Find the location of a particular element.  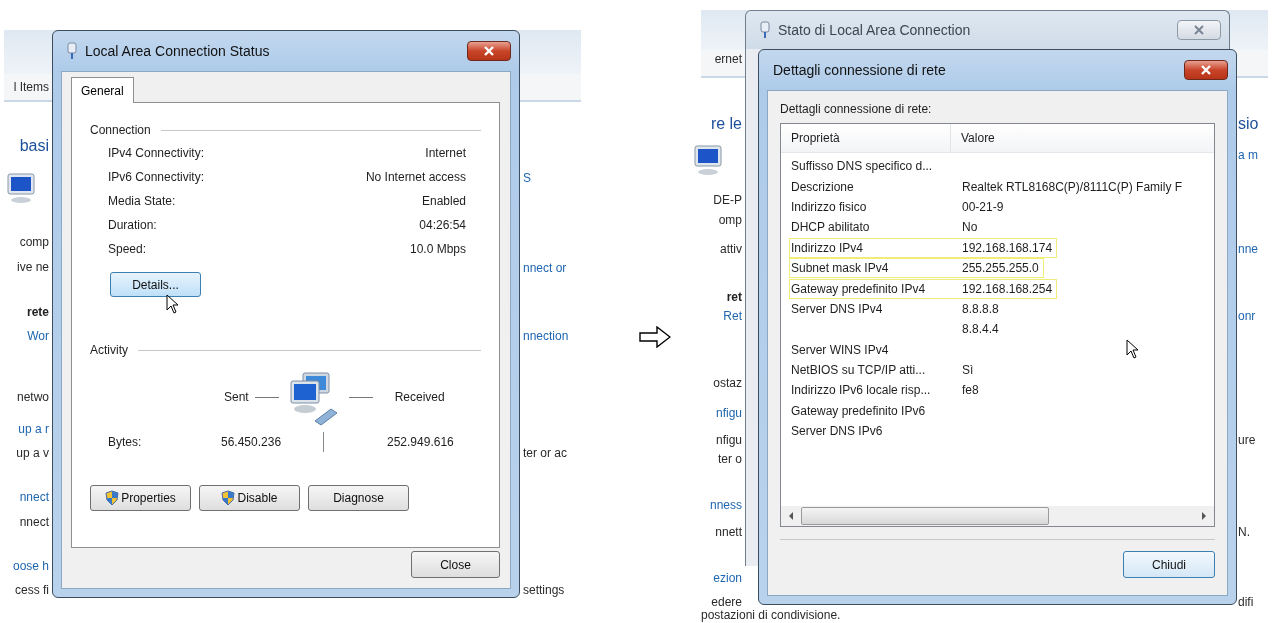

table-cell: Indirizzo IPv4 is located at coordinates (827, 247).